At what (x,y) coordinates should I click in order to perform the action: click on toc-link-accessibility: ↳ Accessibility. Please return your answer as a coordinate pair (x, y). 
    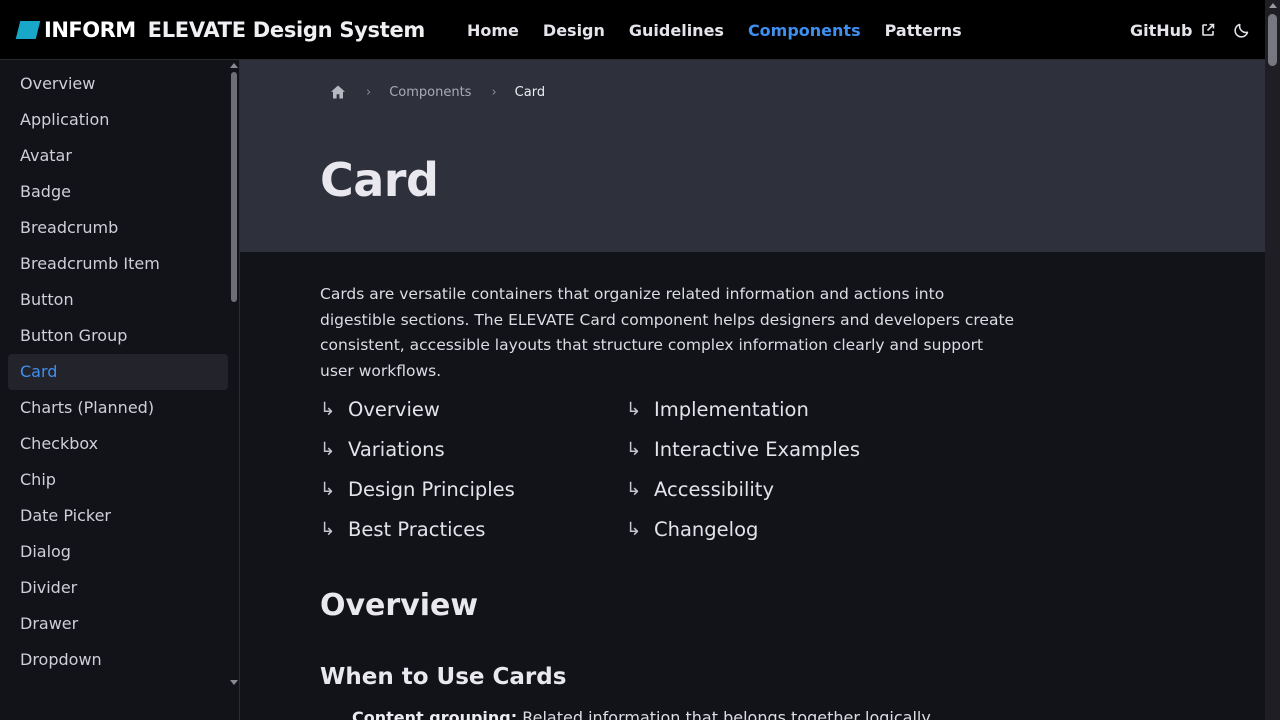
    Looking at the image, I should click on (700, 489).